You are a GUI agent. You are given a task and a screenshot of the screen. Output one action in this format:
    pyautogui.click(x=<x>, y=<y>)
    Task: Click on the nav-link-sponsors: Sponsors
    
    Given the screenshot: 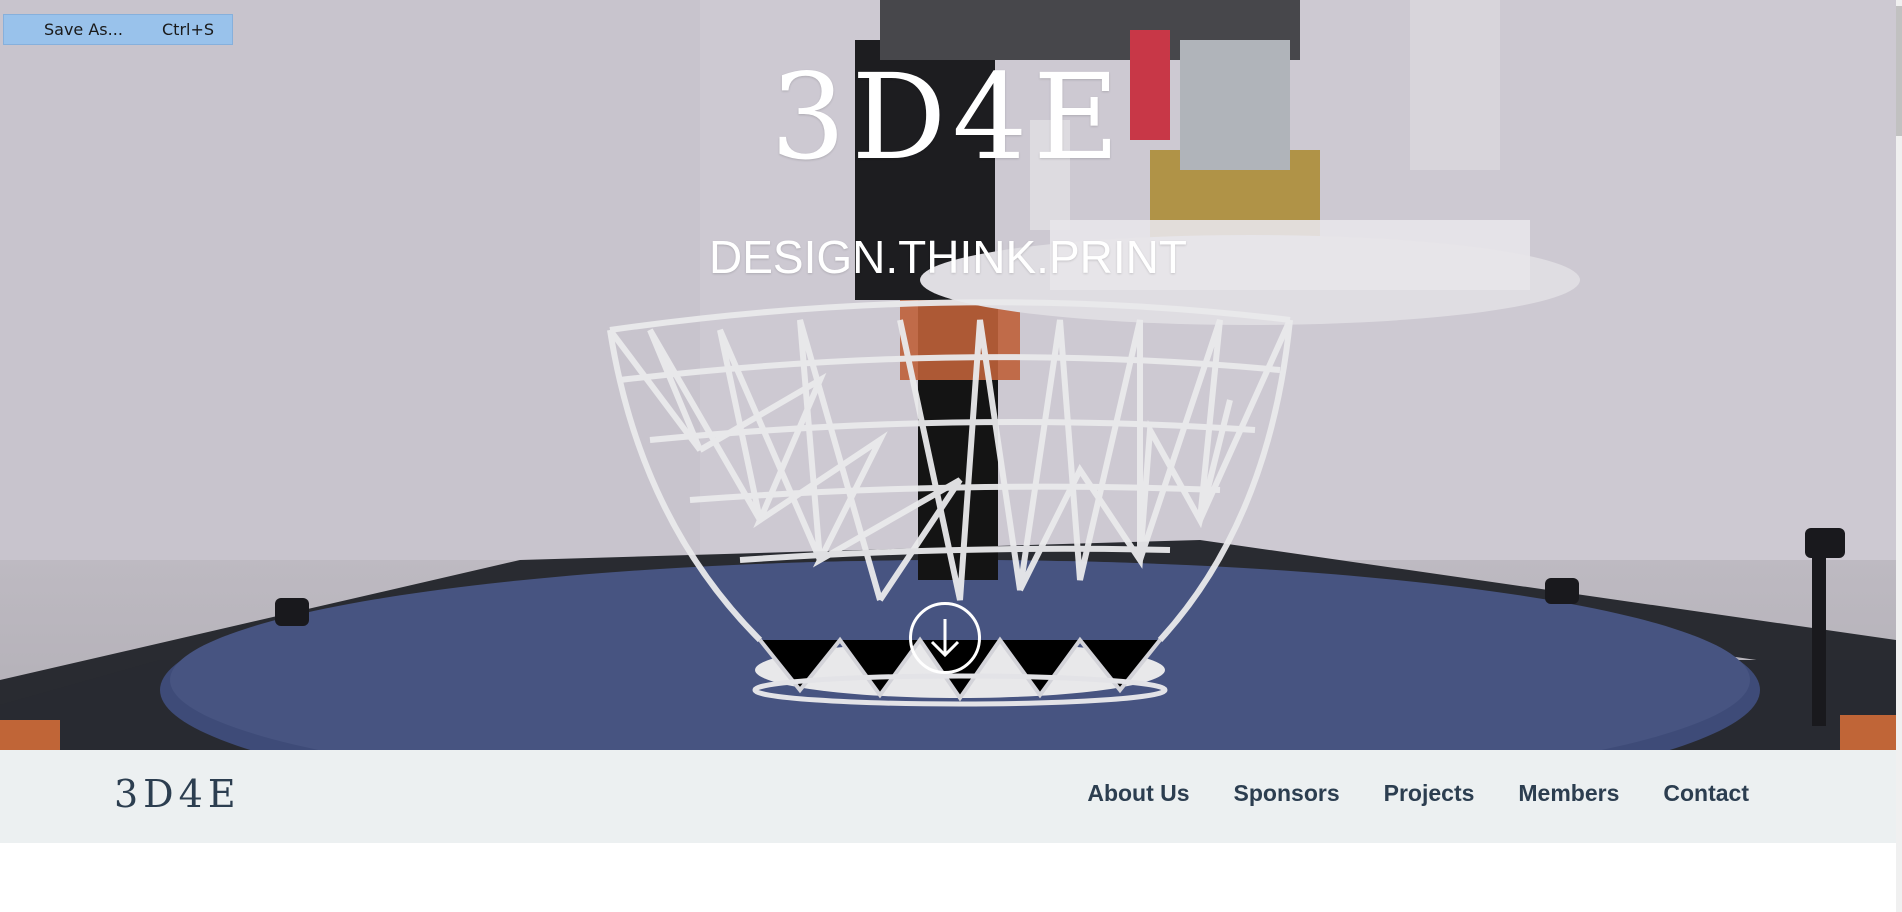 What is the action you would take?
    pyautogui.click(x=1287, y=793)
    